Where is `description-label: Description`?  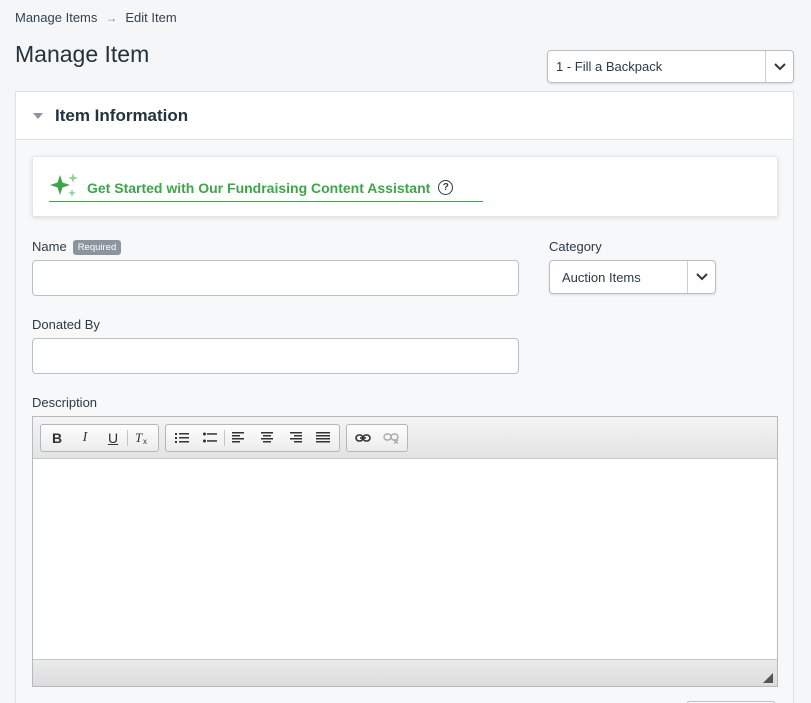
description-label: Description is located at coordinates (65, 402).